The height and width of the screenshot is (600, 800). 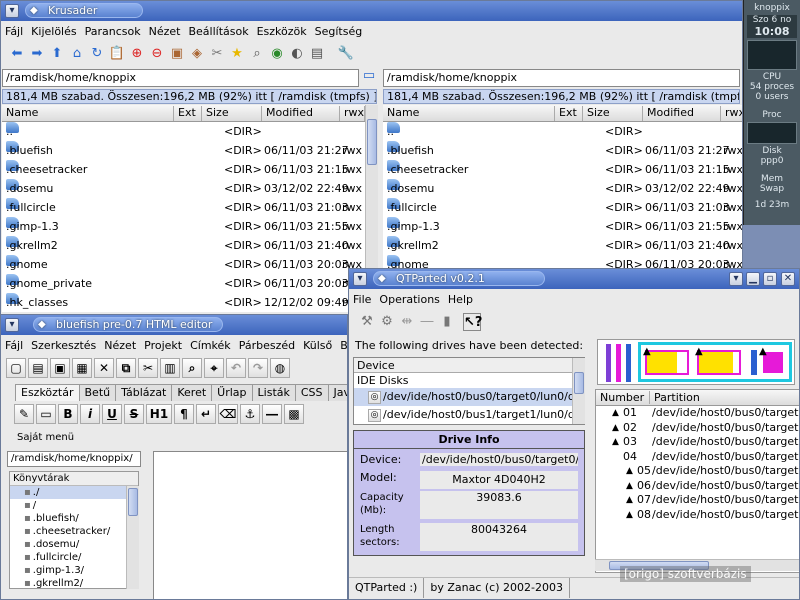 I want to click on shade-button: ▾, so click(x=736, y=279).